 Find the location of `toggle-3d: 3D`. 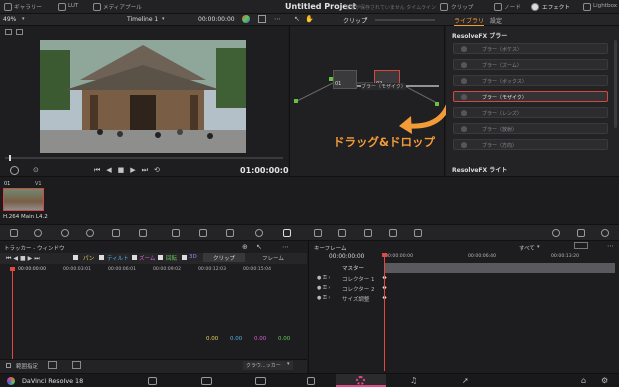

toggle-3d: 3D is located at coordinates (193, 257).